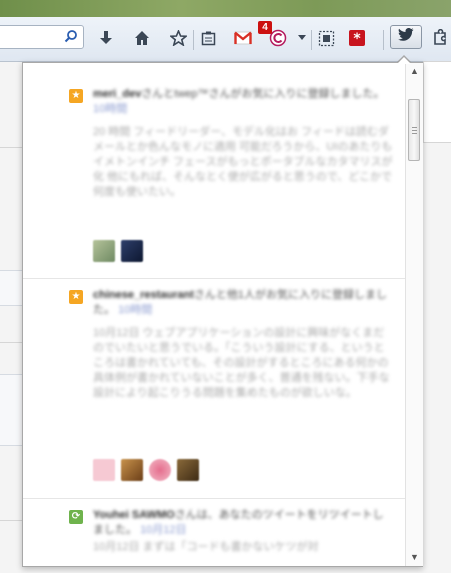 The height and width of the screenshot is (573, 451). I want to click on notification-text: 10月12日 まずは「コードも書かないケツが対, so click(206, 547).